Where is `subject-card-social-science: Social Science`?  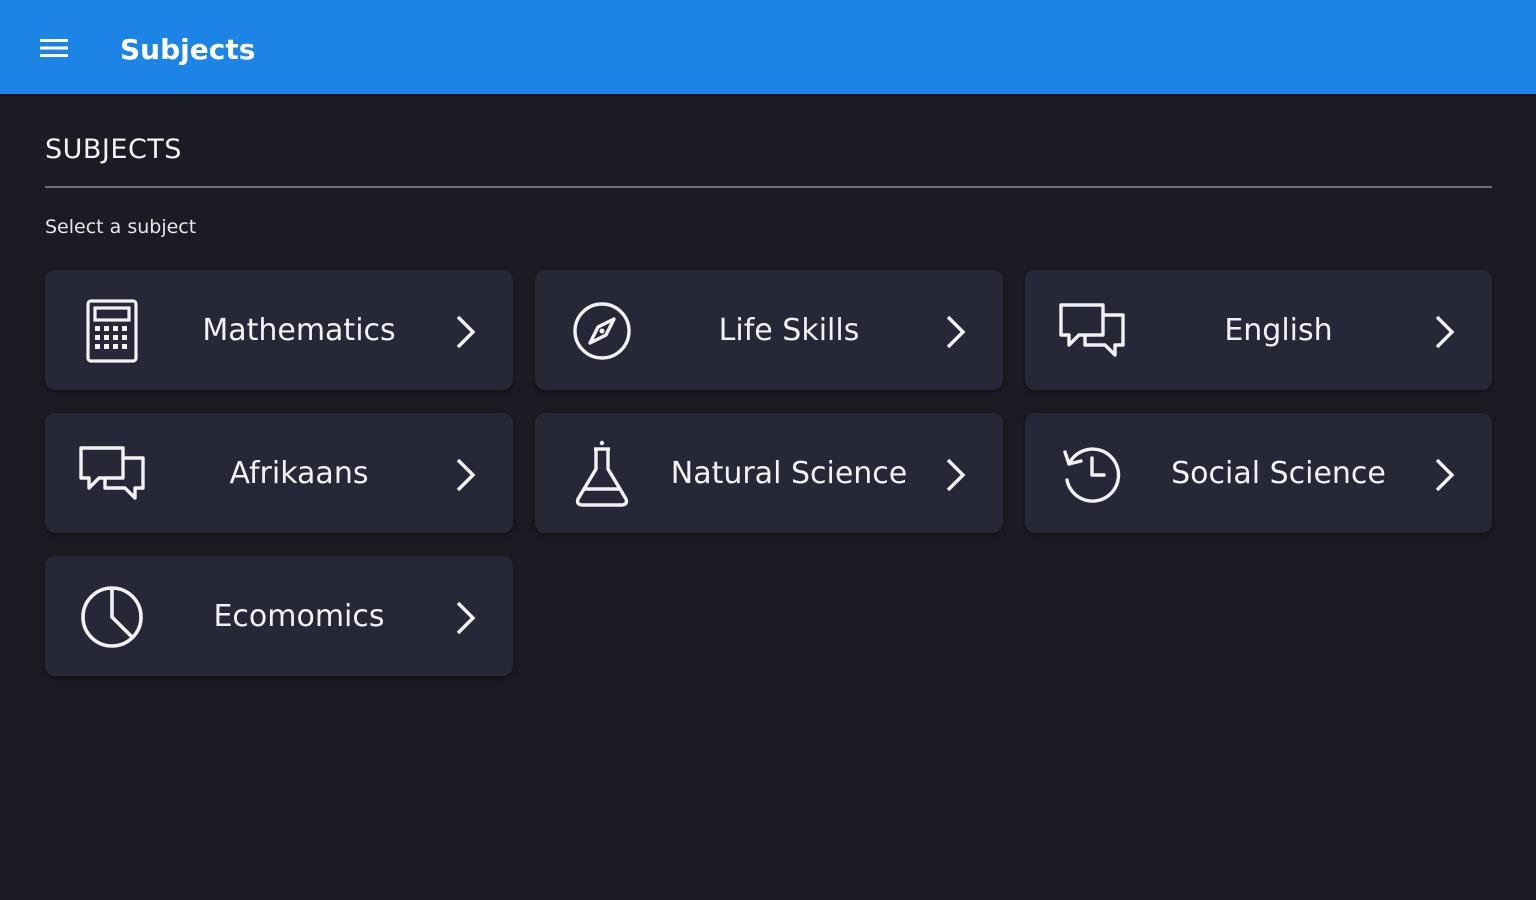 subject-card-social-science: Social Science is located at coordinates (1258, 473).